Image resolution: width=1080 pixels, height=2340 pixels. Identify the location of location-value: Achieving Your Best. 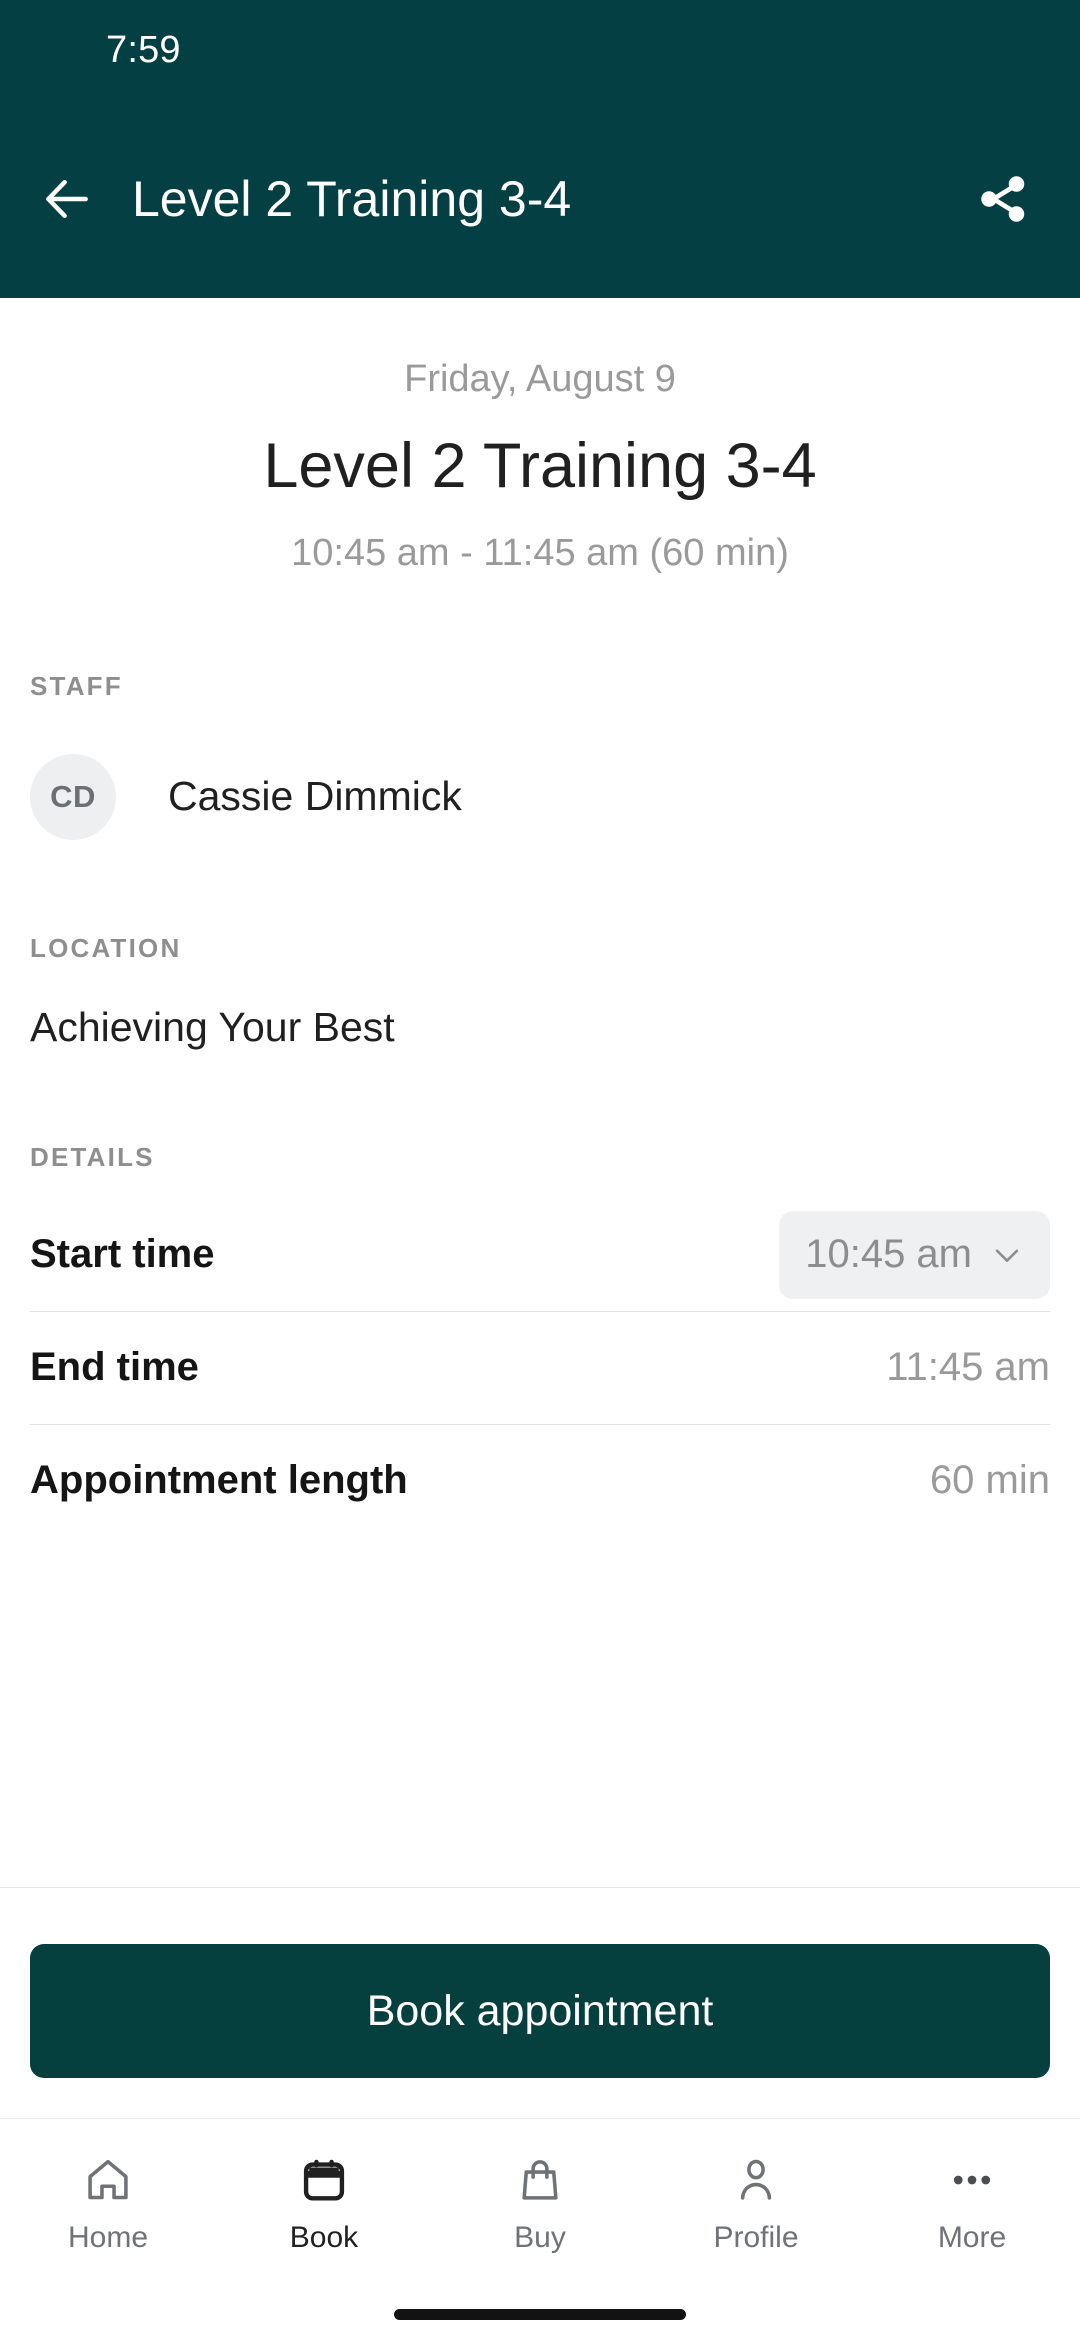
(212, 1026).